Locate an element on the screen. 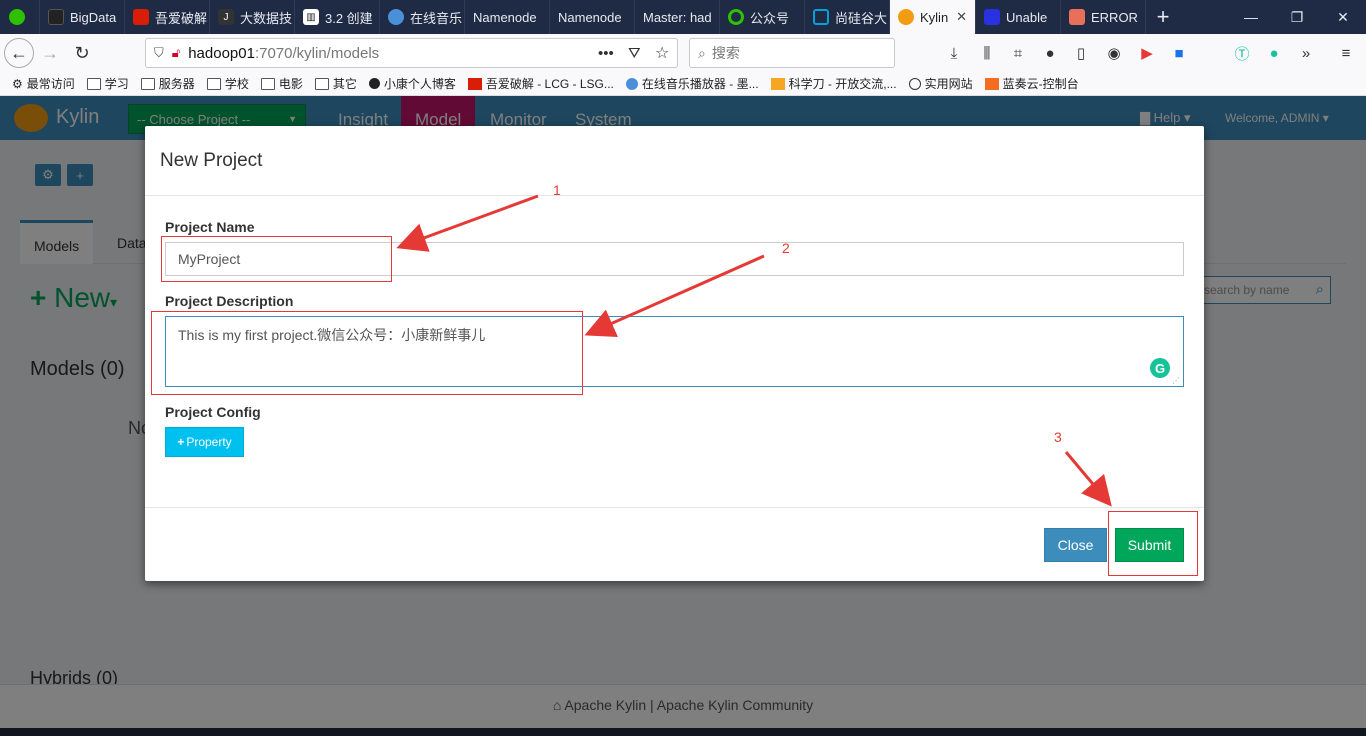 The height and width of the screenshot is (736, 1366). modal-title: New Project is located at coordinates (211, 160).